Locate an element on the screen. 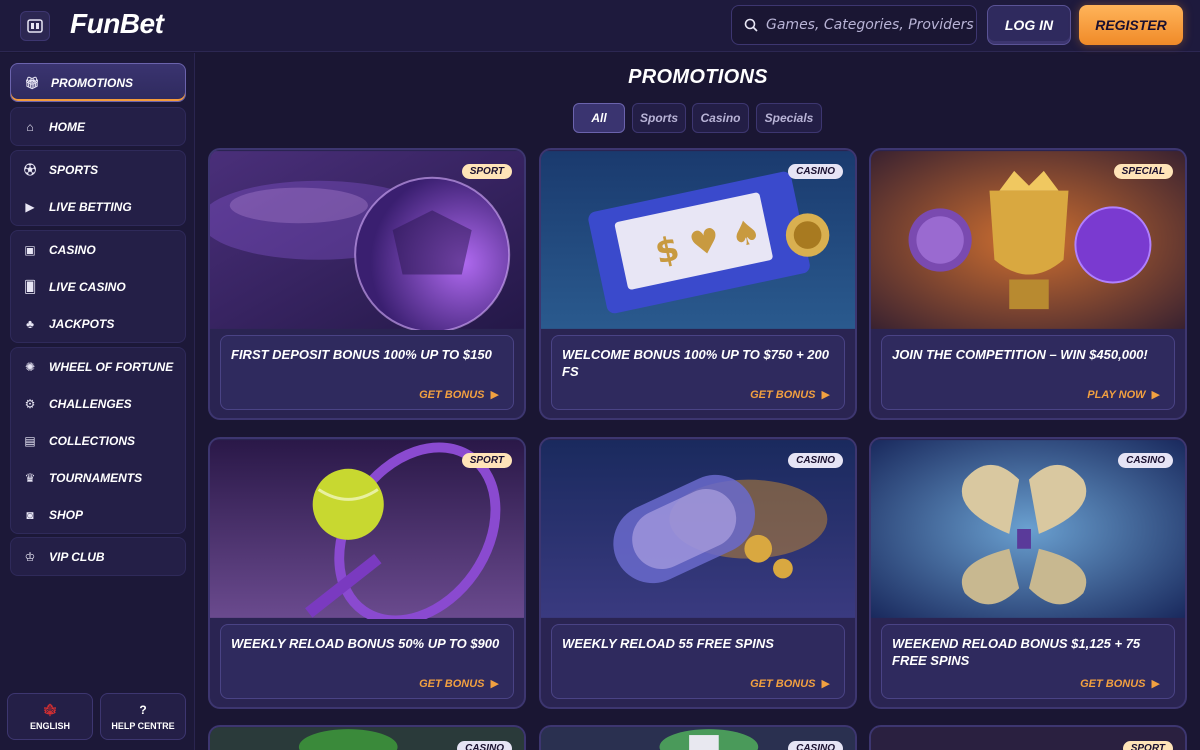  sidebar-item-challenges: ⚙ CHALLENGES is located at coordinates (98, 403).